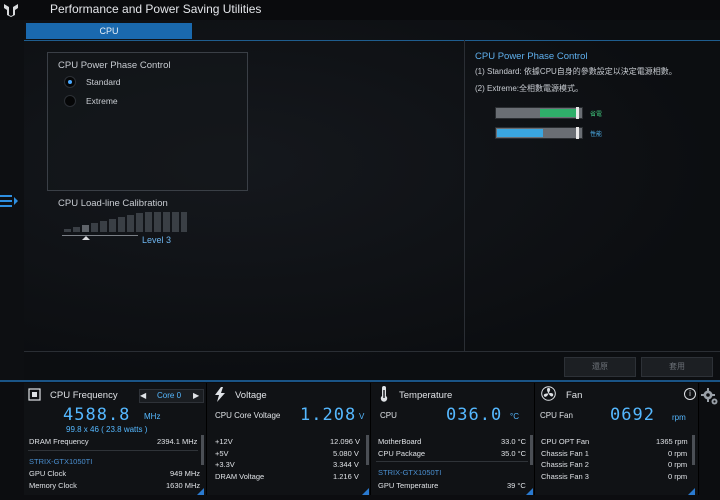  What do you see at coordinates (600, 367) in the screenshot?
I see `undo-button: 還原` at bounding box center [600, 367].